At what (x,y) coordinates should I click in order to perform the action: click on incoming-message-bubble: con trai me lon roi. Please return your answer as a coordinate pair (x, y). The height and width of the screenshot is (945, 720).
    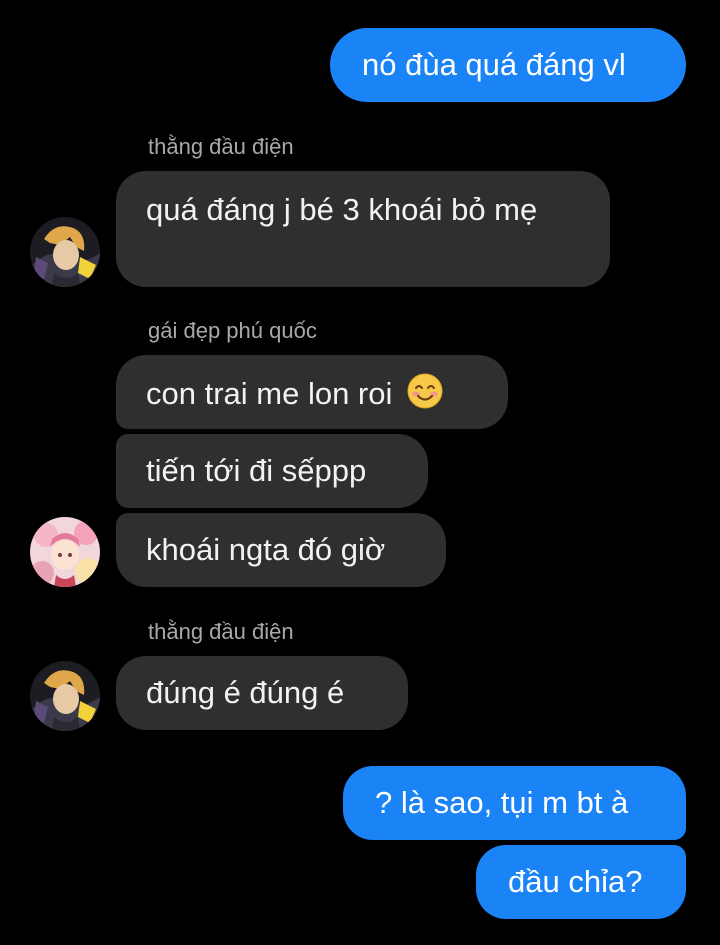
    Looking at the image, I should click on (312, 392).